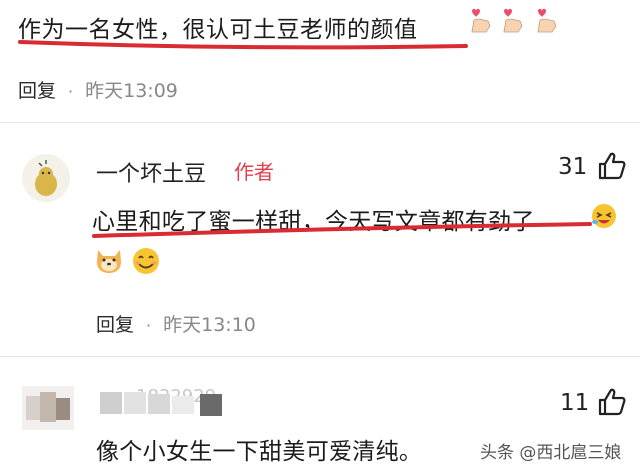 The width and height of the screenshot is (640, 474). What do you see at coordinates (151, 172) in the screenshot?
I see `author-name: 一个坏土豆` at bounding box center [151, 172].